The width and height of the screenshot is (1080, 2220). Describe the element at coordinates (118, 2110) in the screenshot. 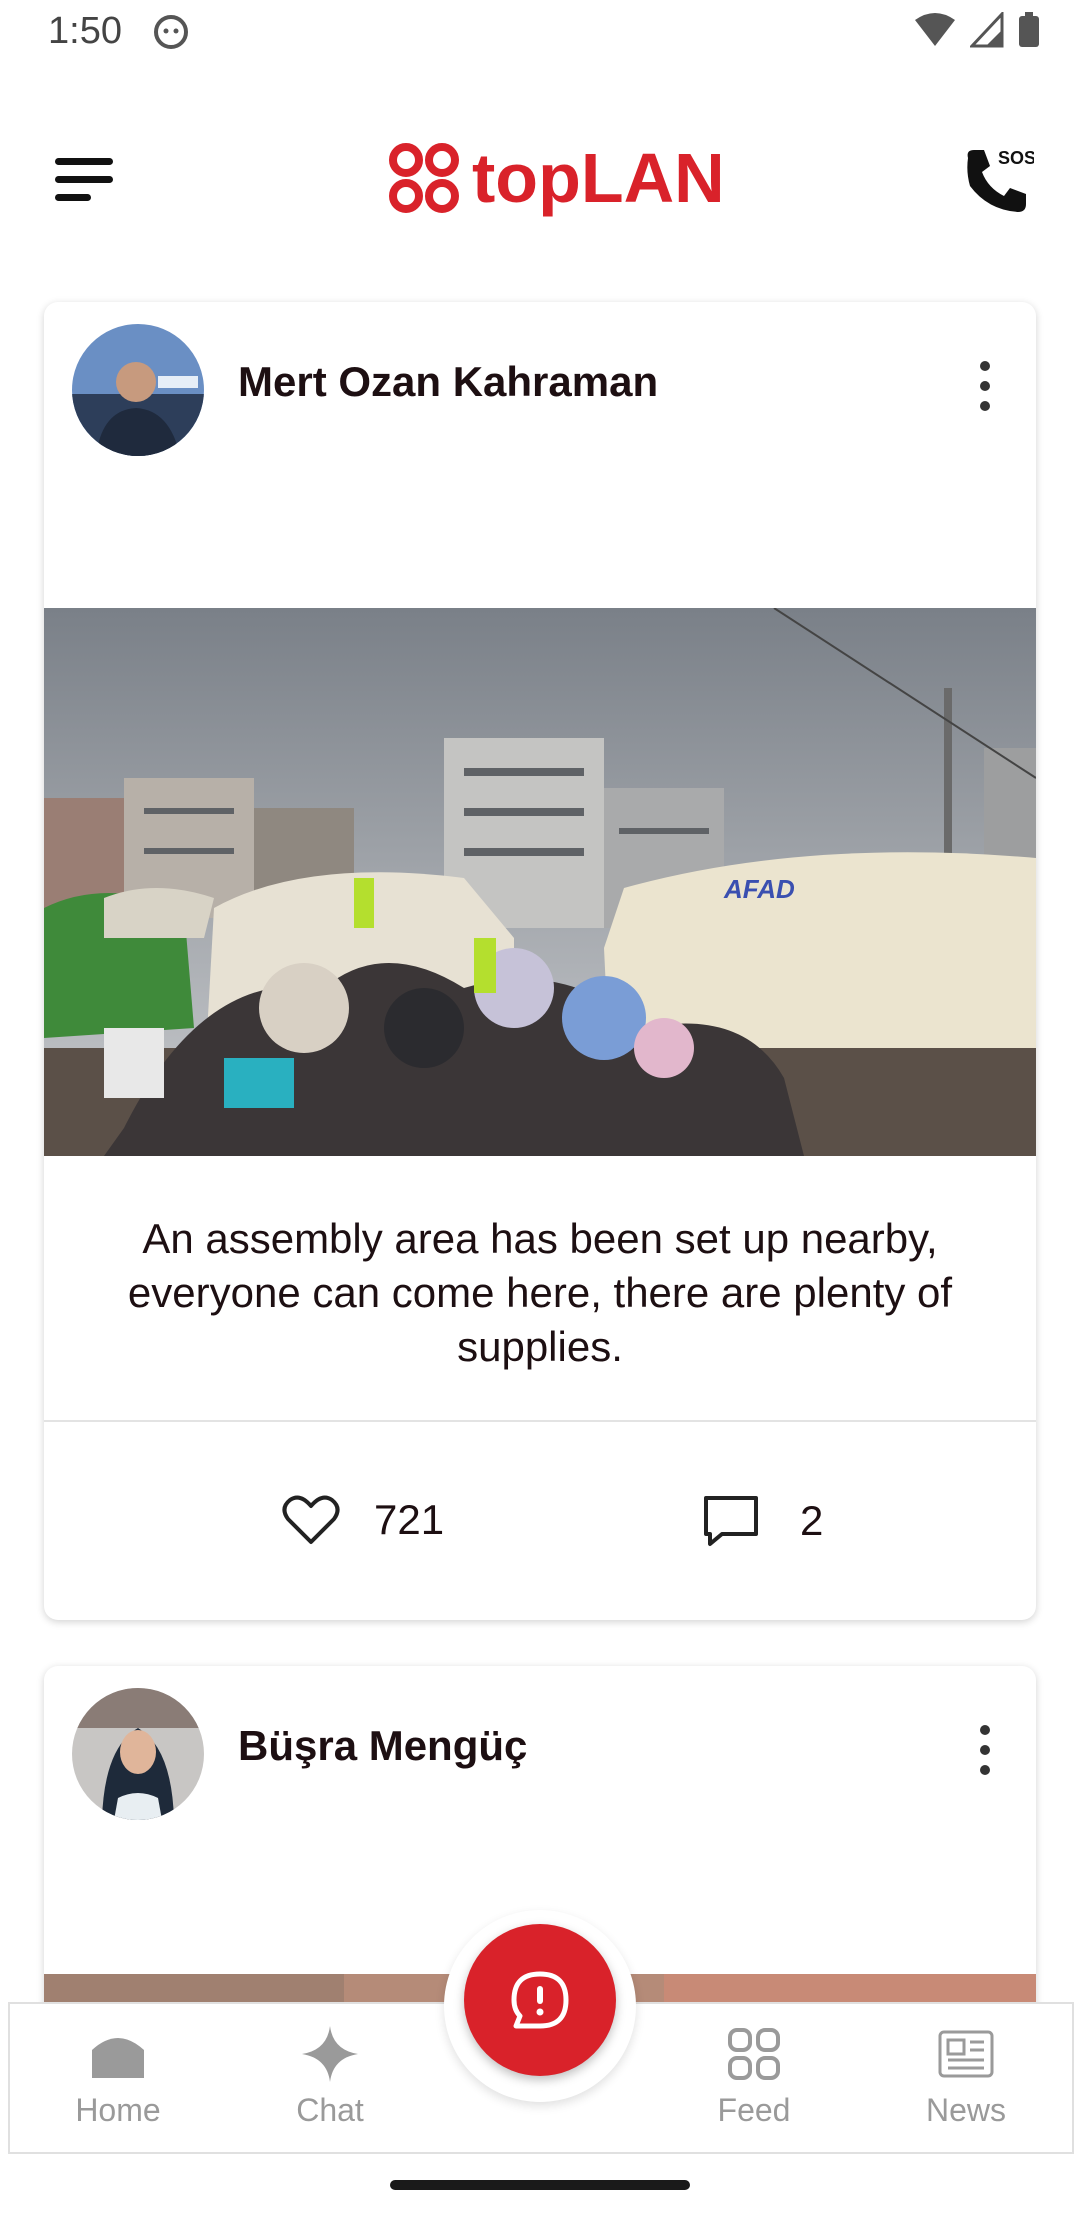

I see `nav-home-label: Home` at that location.